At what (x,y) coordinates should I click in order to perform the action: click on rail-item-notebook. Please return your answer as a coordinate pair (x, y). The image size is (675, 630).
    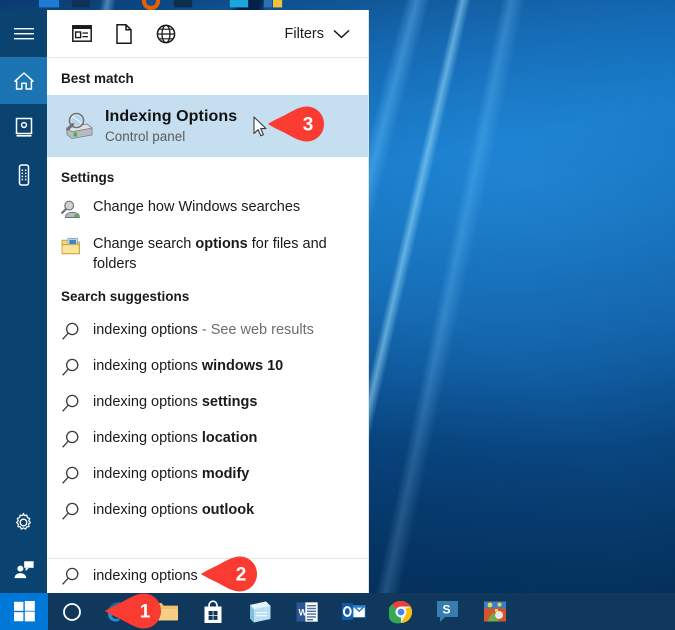
    Looking at the image, I should click on (23, 127).